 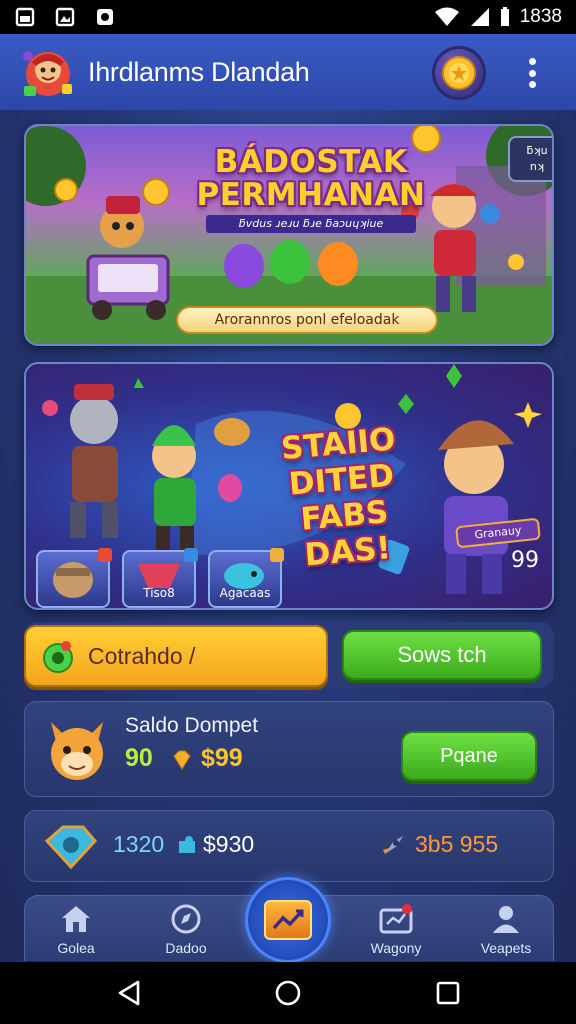 I want to click on mini-card-label: Agacaas, so click(x=245, y=593).